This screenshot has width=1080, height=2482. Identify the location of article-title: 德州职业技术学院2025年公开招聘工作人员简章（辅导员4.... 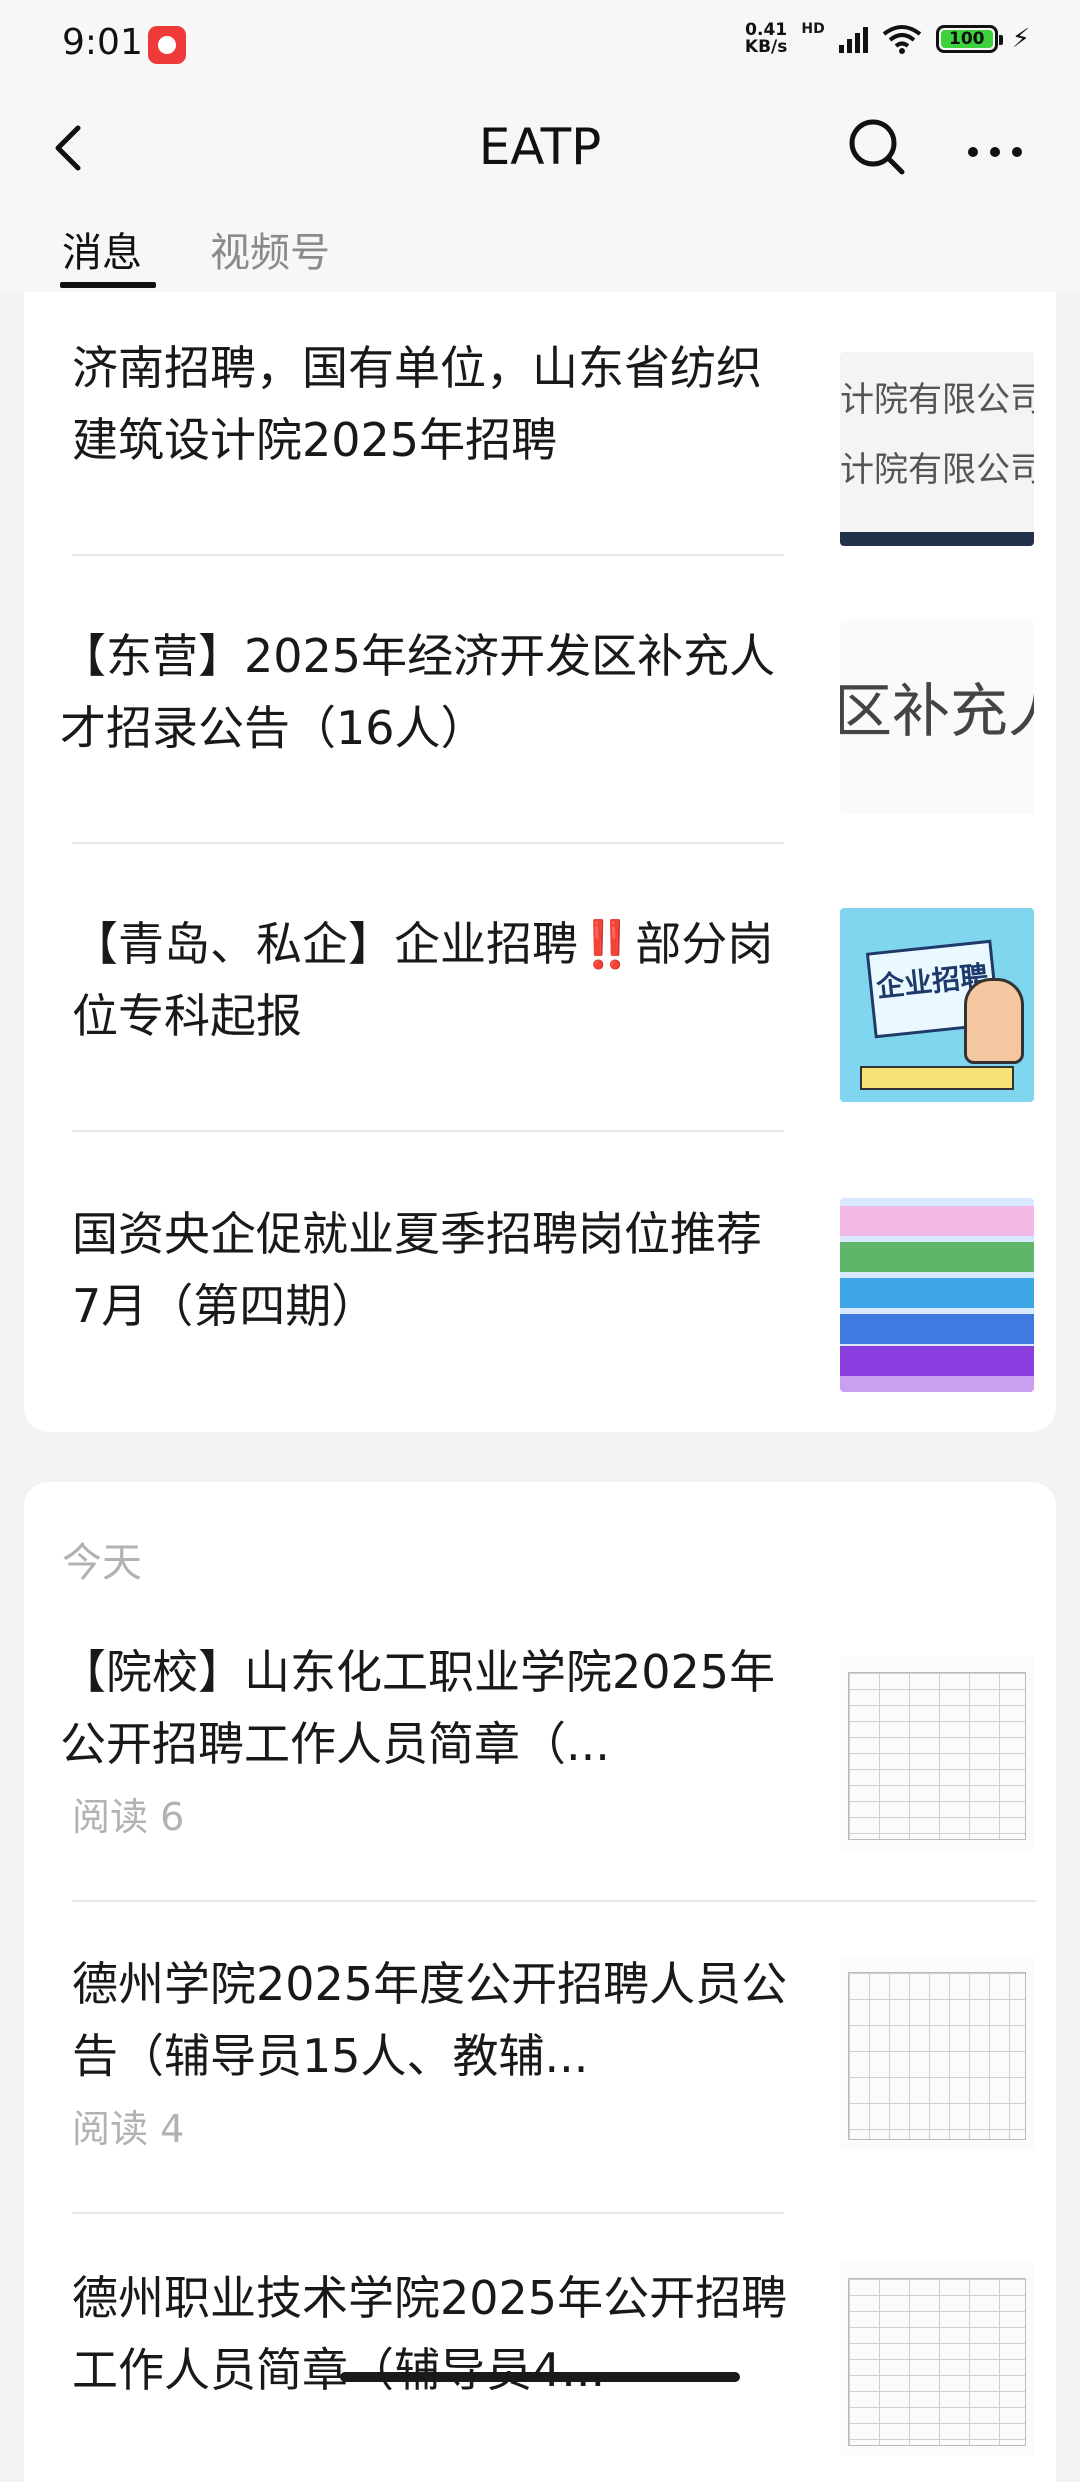
(430, 2334).